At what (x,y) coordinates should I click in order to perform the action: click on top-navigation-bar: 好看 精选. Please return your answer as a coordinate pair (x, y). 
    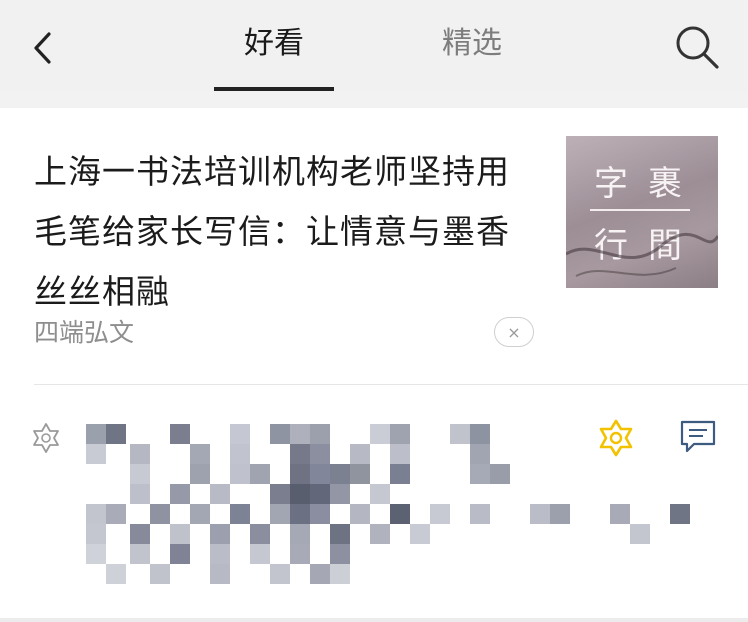
    Looking at the image, I should click on (374, 46).